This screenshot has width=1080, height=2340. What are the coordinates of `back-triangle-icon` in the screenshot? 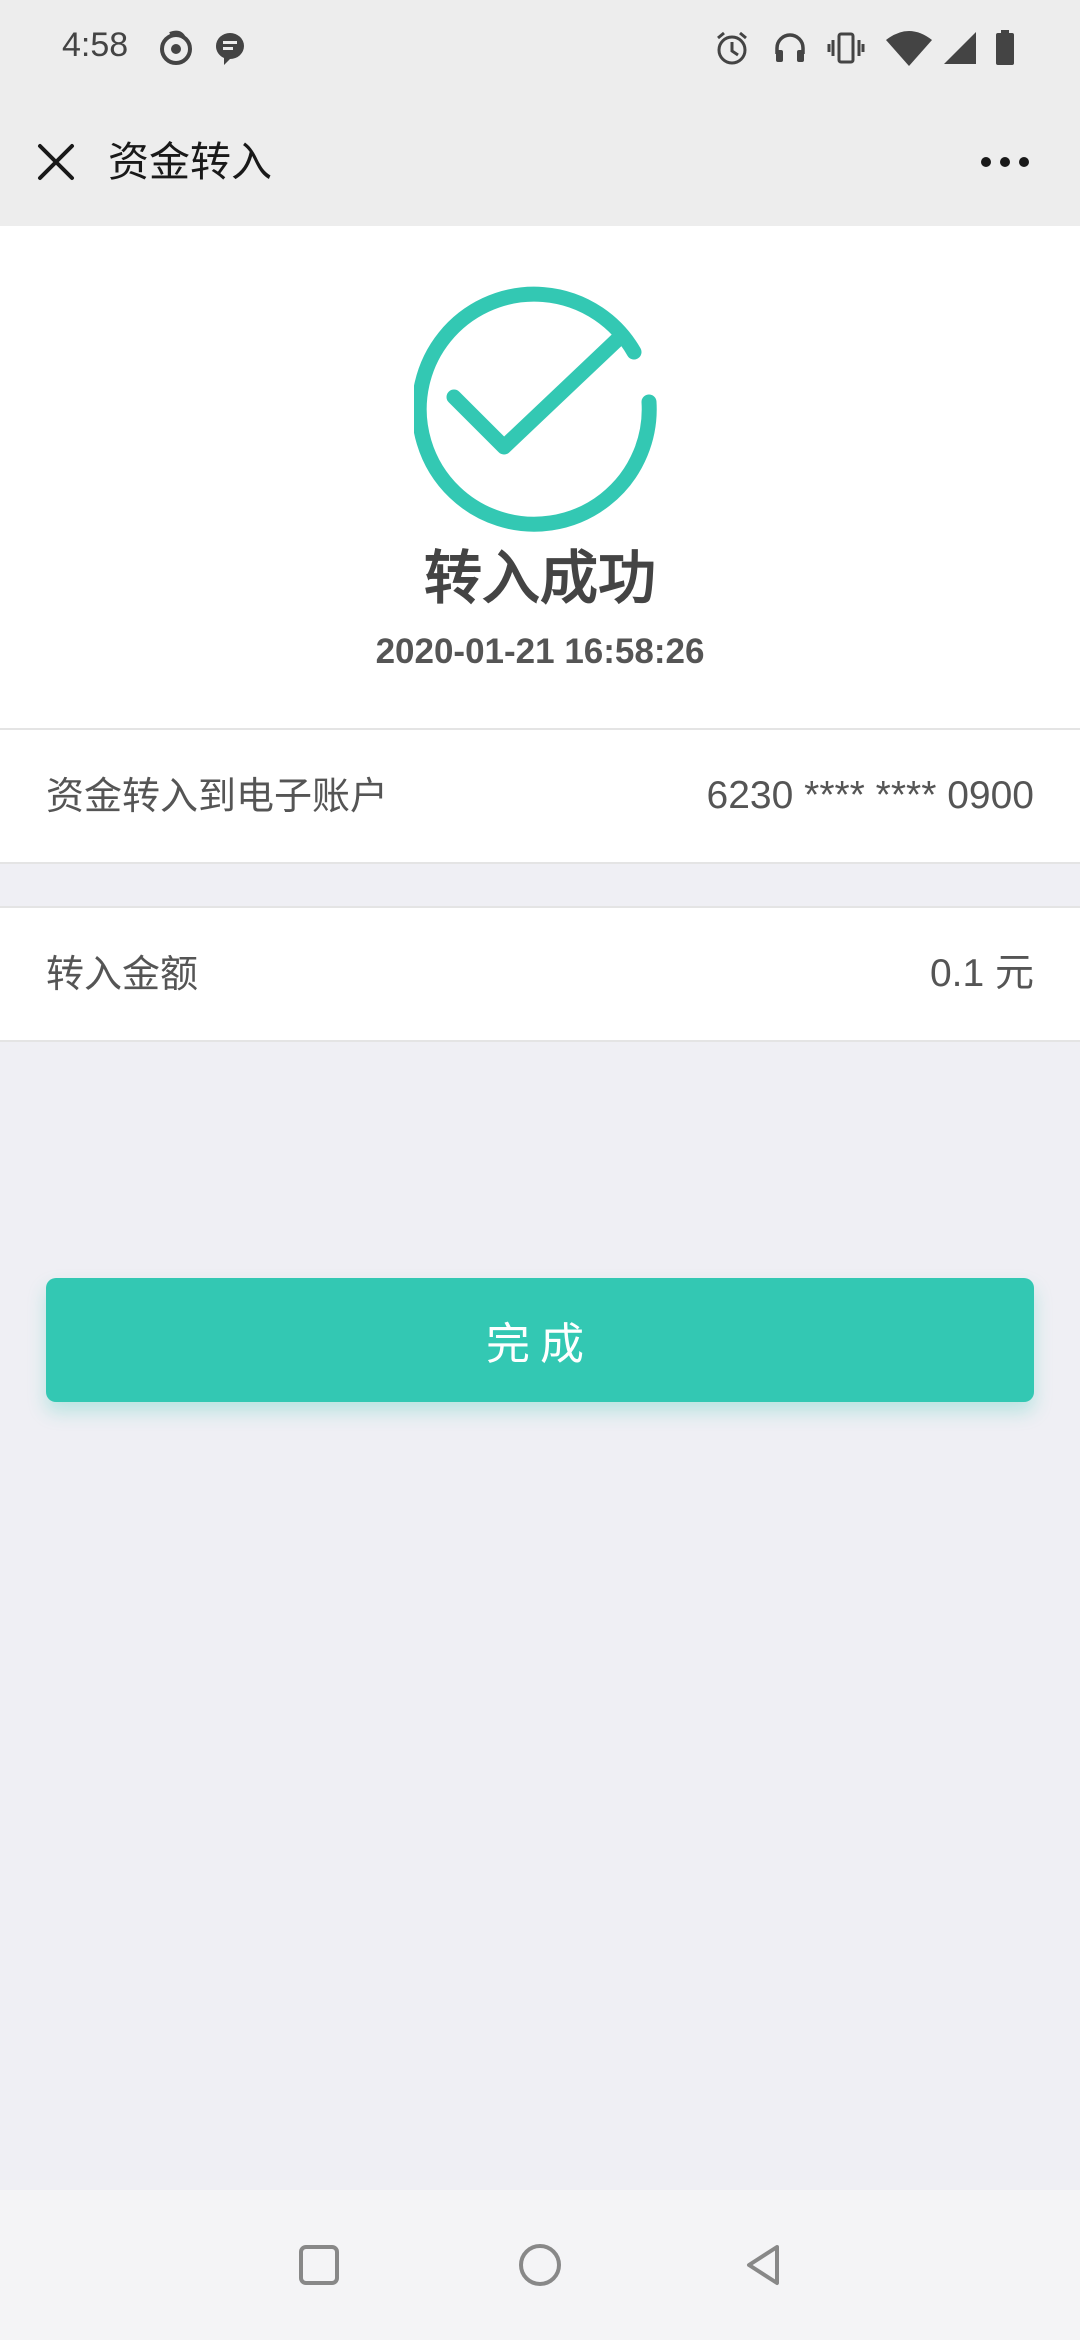 It's located at (763, 2265).